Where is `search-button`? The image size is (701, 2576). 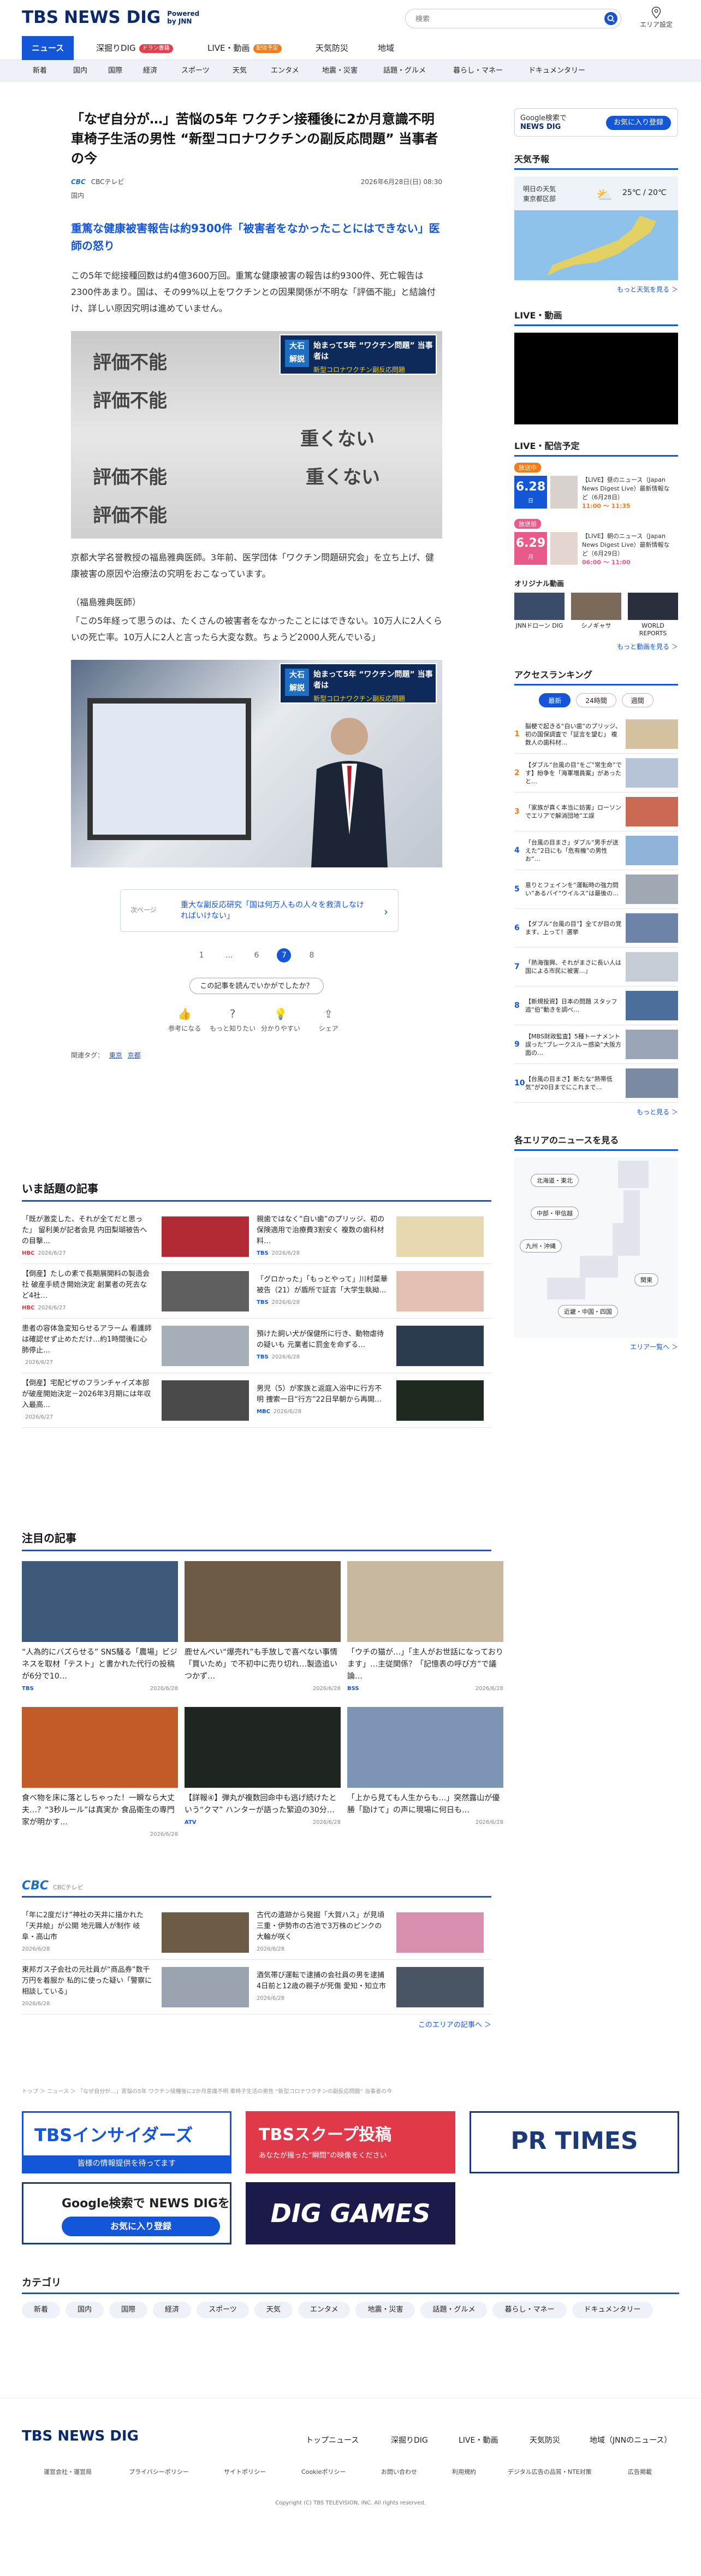 search-button is located at coordinates (610, 18).